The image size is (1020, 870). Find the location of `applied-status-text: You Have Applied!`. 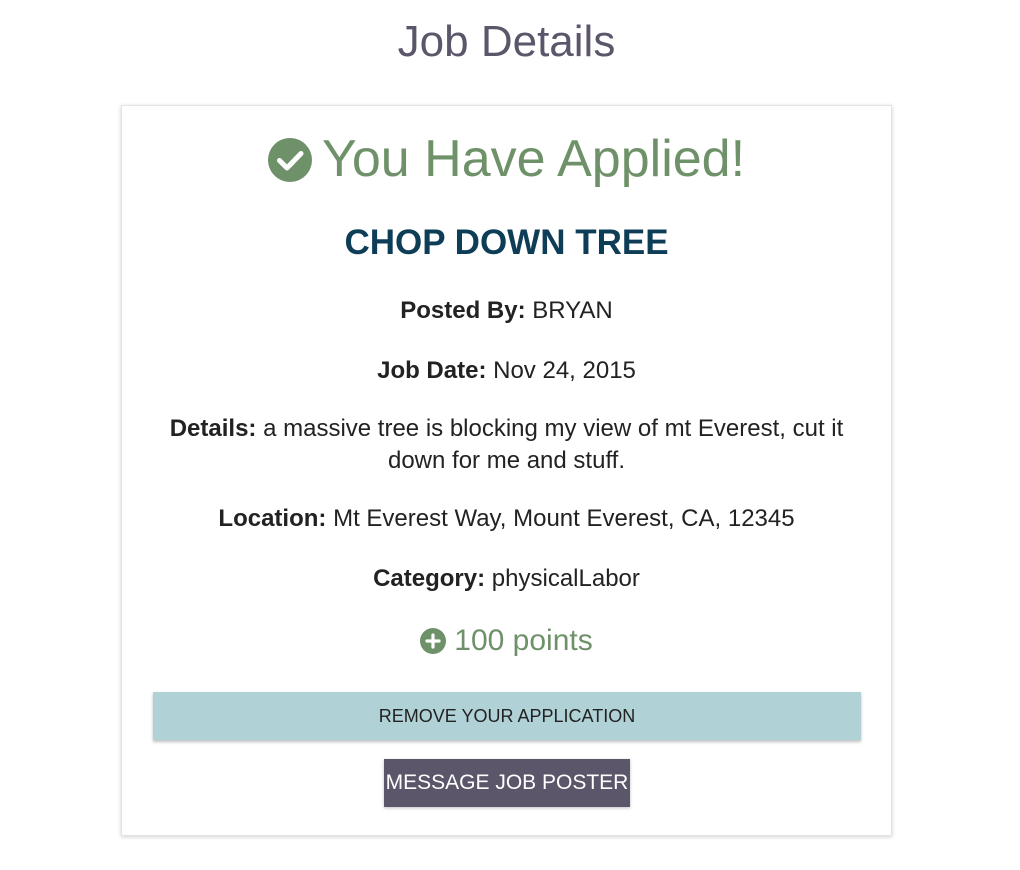

applied-status-text: You Have Applied! is located at coordinates (533, 159).